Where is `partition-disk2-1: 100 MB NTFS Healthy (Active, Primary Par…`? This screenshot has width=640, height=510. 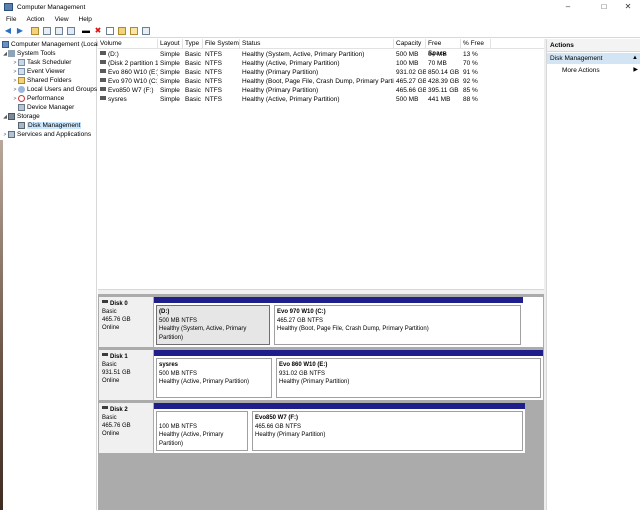
partition-disk2-1: 100 MB NTFS Healthy (Active, Primary Par… is located at coordinates (202, 428).